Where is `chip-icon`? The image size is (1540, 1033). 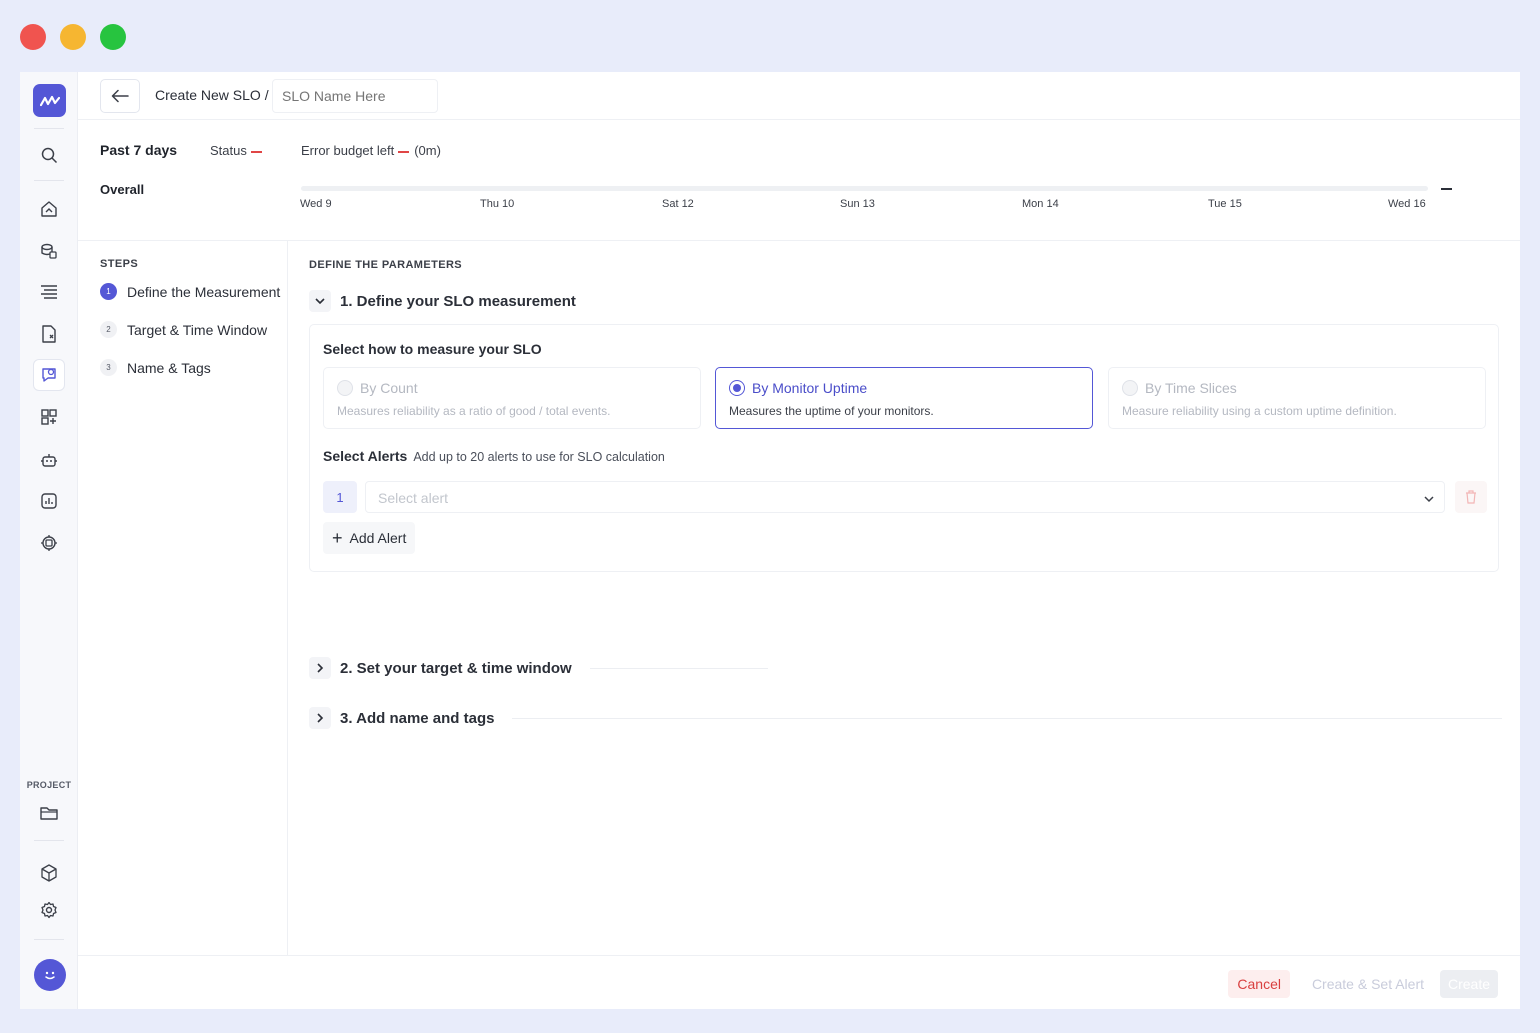
chip-icon is located at coordinates (49, 543).